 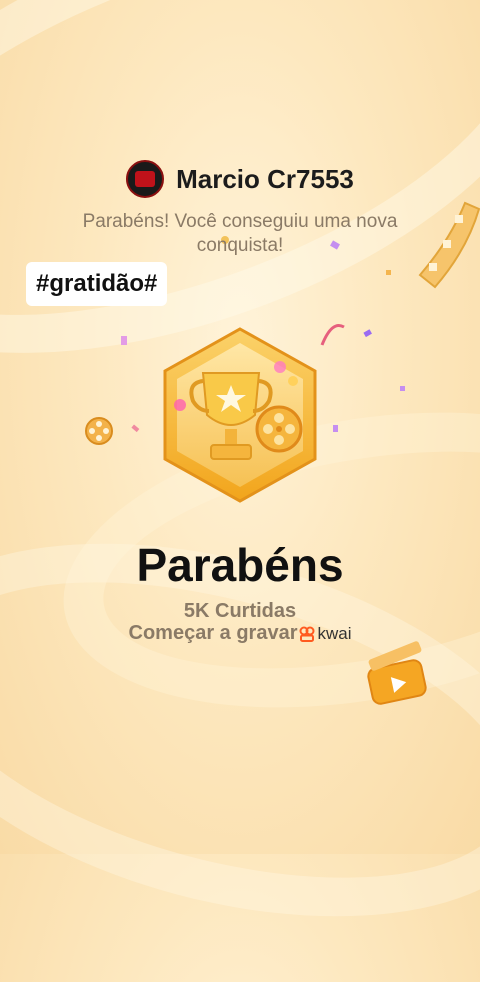 I want to click on avatar, so click(x=145, y=179).